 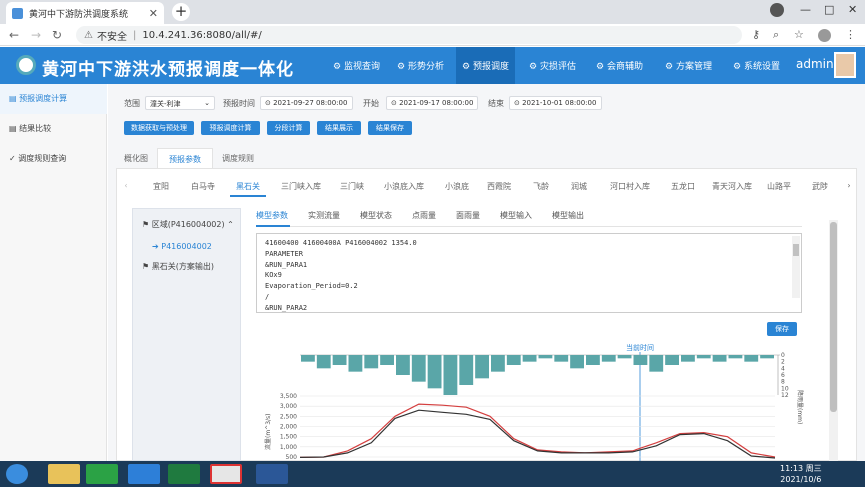 I want to click on param-tab-model-output: 模型输出, so click(x=568, y=217).